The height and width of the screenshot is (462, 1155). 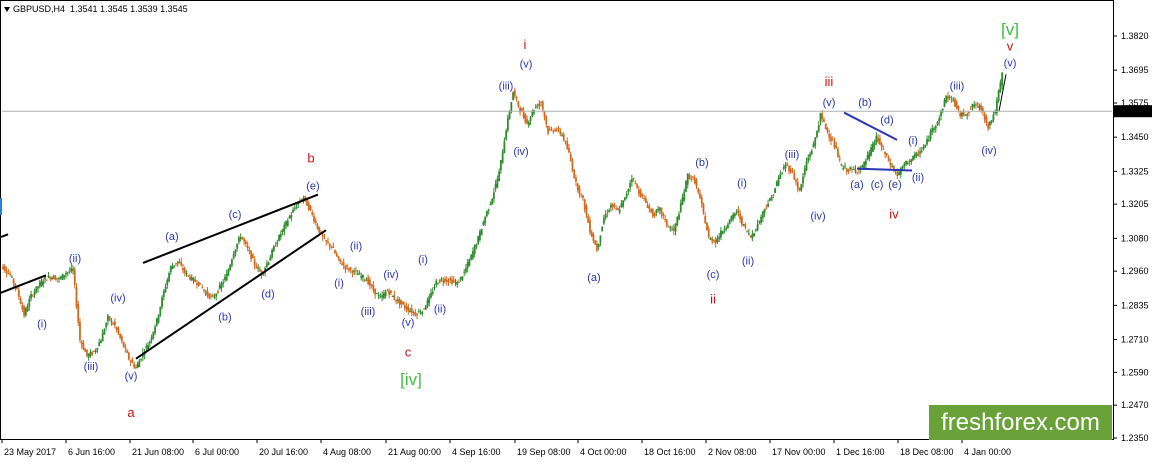 What do you see at coordinates (525, 44) in the screenshot?
I see `wave-label: i` at bounding box center [525, 44].